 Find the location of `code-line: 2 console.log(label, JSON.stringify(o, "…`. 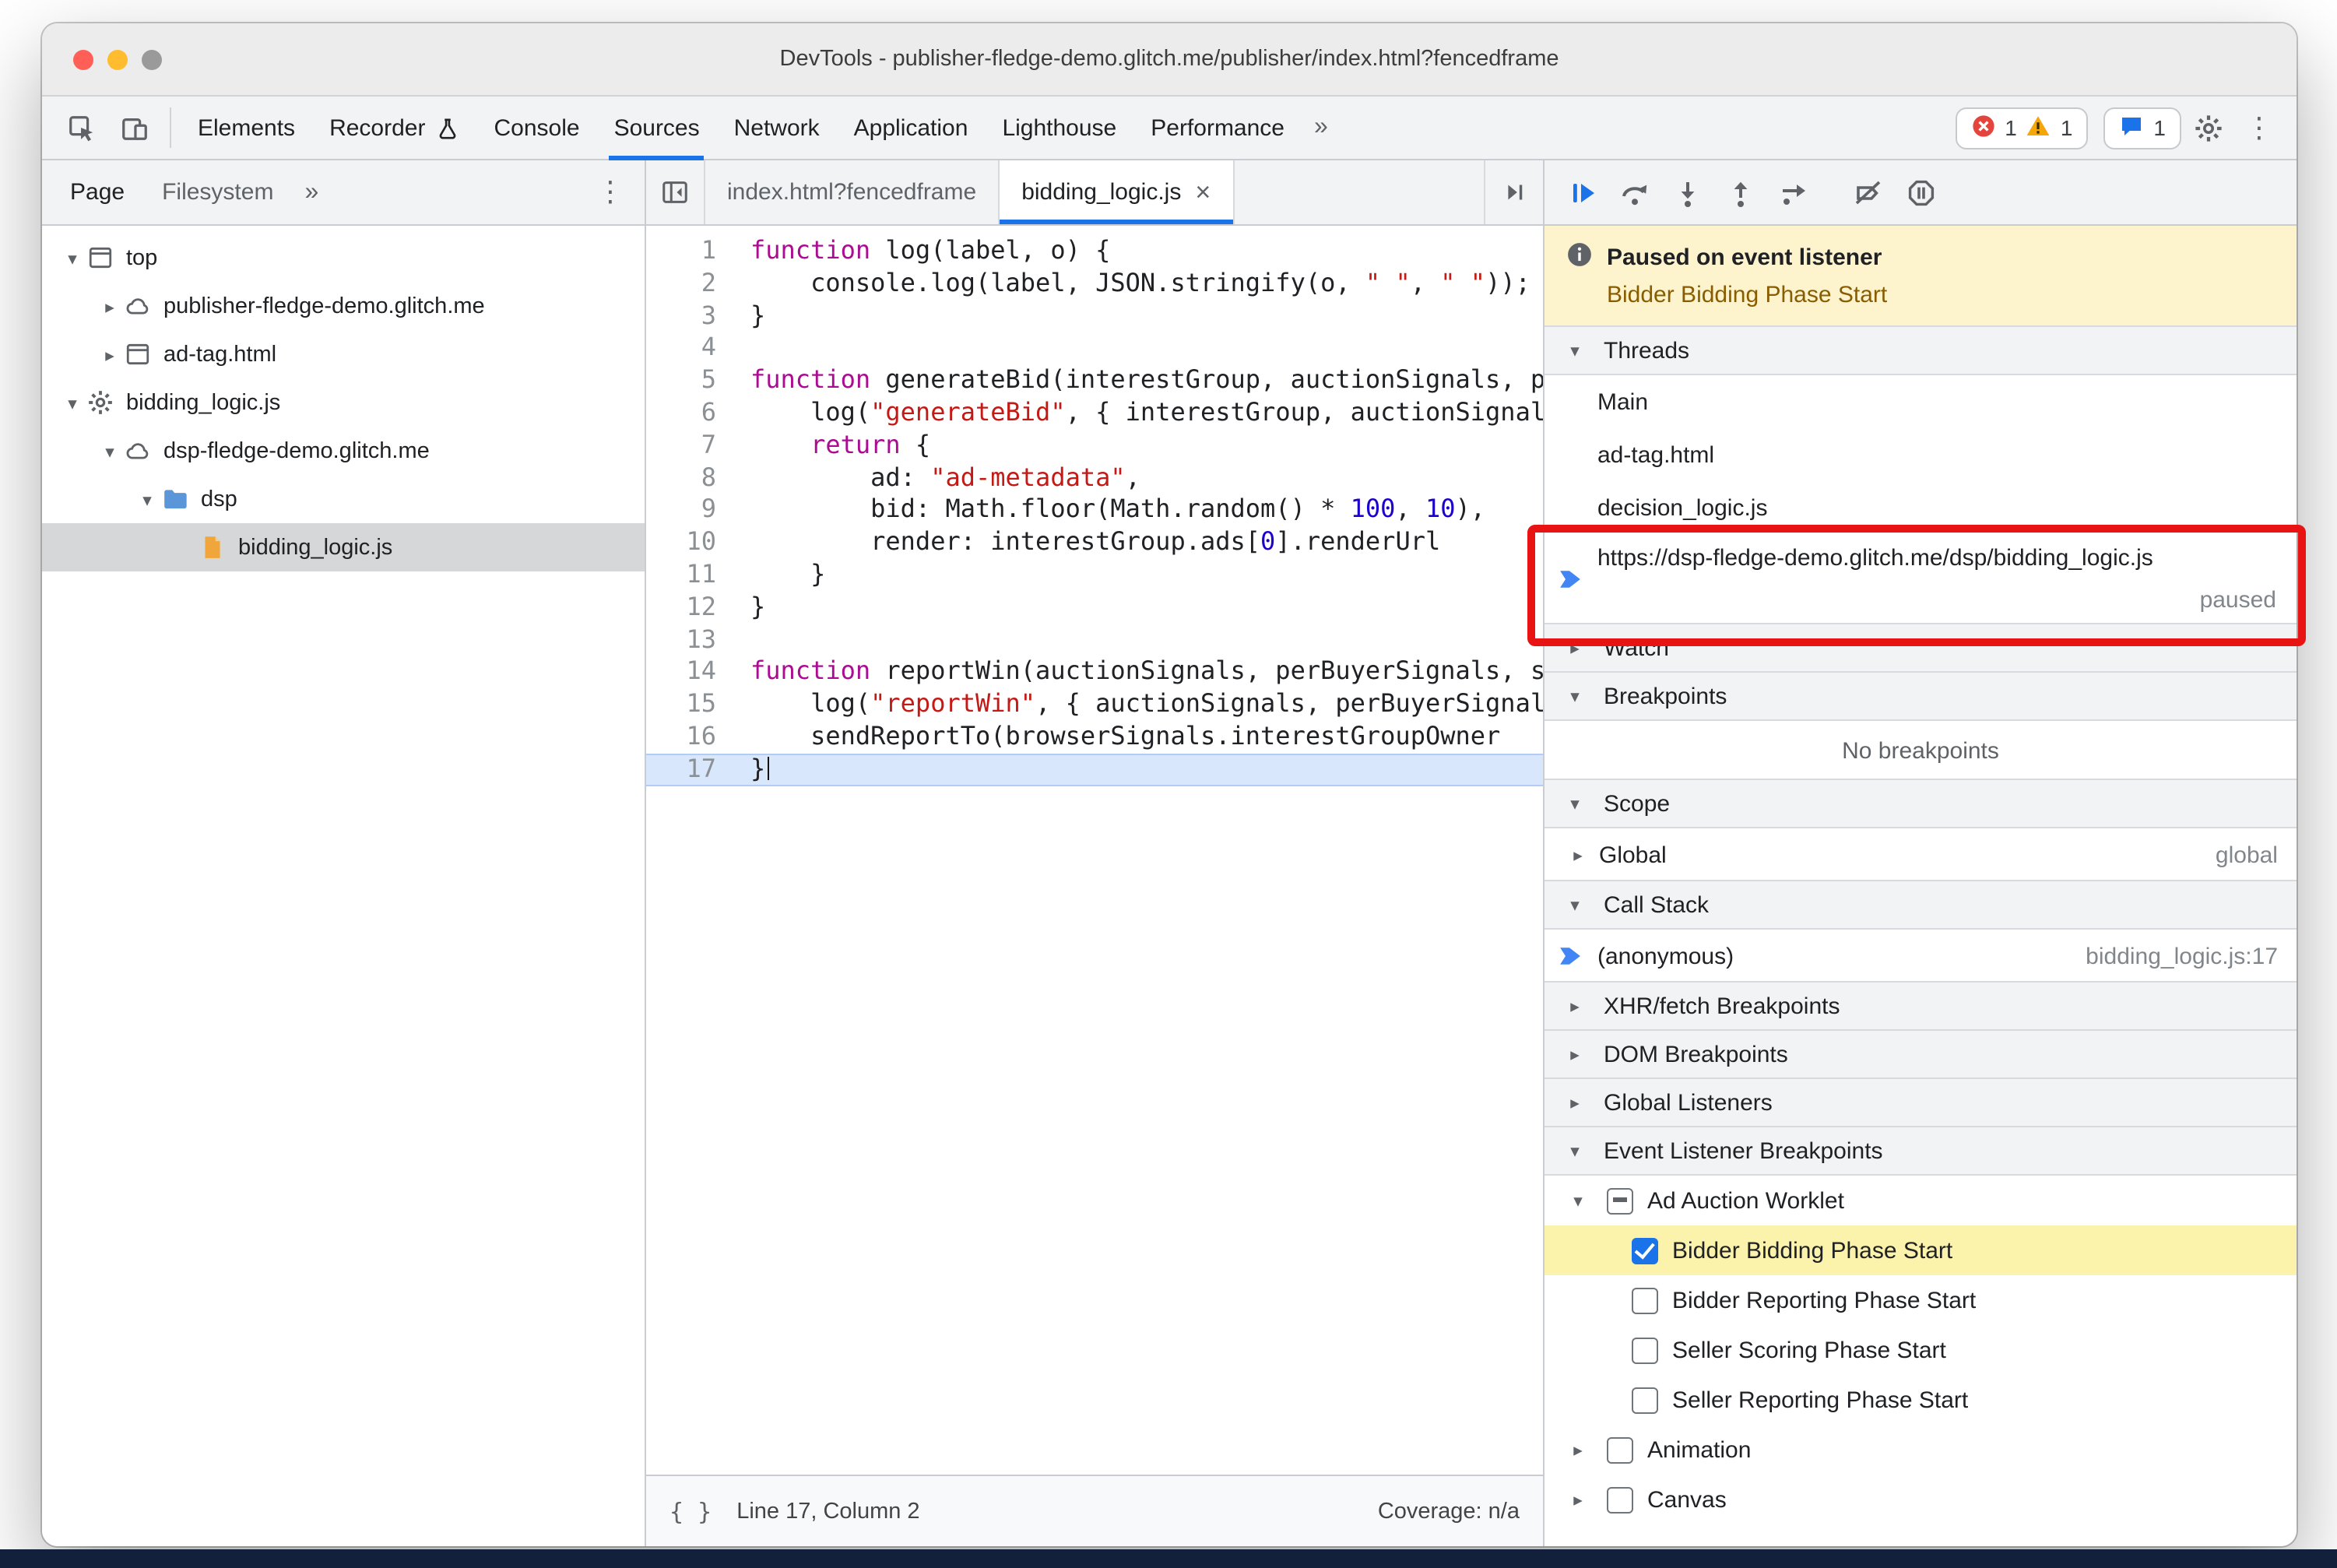

code-line: 2 console.log(label, JSON.stringify(o, "… is located at coordinates (1094, 284).